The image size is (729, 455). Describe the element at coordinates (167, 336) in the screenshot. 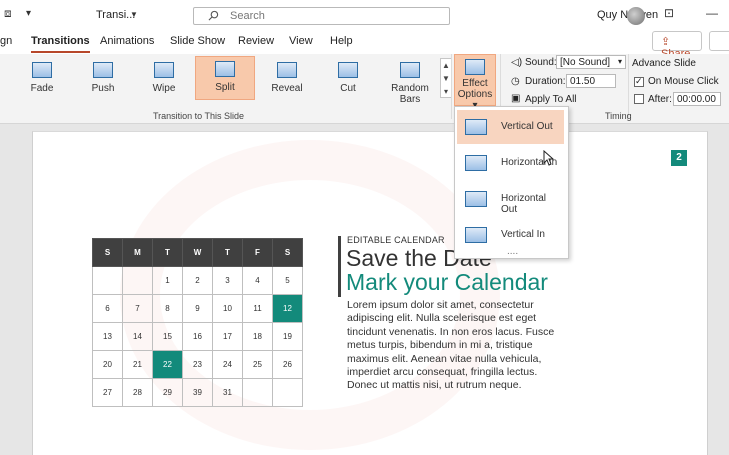

I see `calendar-date-cell: 15` at that location.